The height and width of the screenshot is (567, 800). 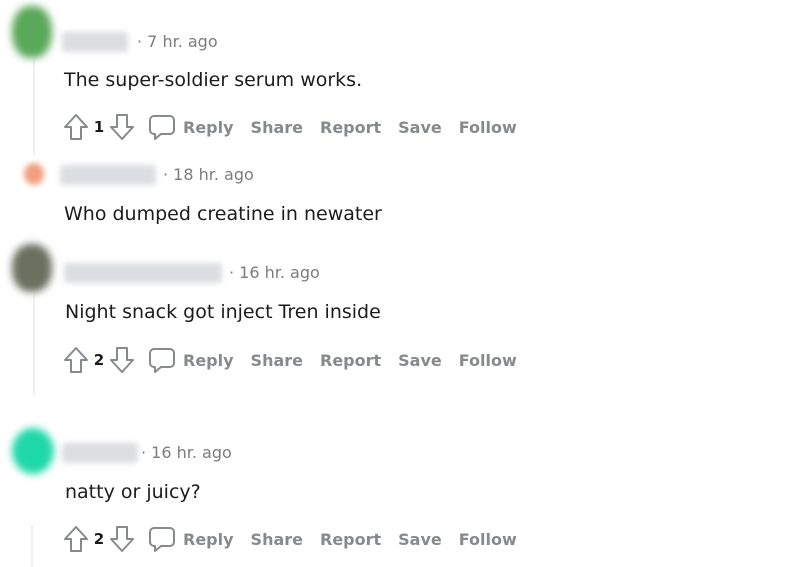 What do you see at coordinates (177, 41) in the screenshot?
I see `comment-timestamp: · 7 hr. ago` at bounding box center [177, 41].